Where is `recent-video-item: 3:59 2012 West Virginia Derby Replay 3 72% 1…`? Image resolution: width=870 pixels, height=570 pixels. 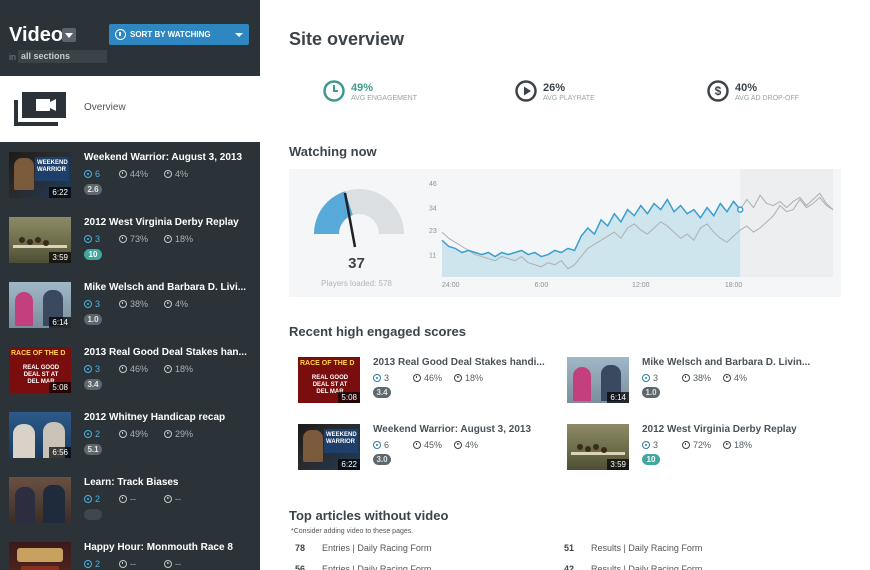
recent-video-item: 3:59 2012 West Virginia Derby Replay 3 72% 1… is located at coordinates (697, 449).